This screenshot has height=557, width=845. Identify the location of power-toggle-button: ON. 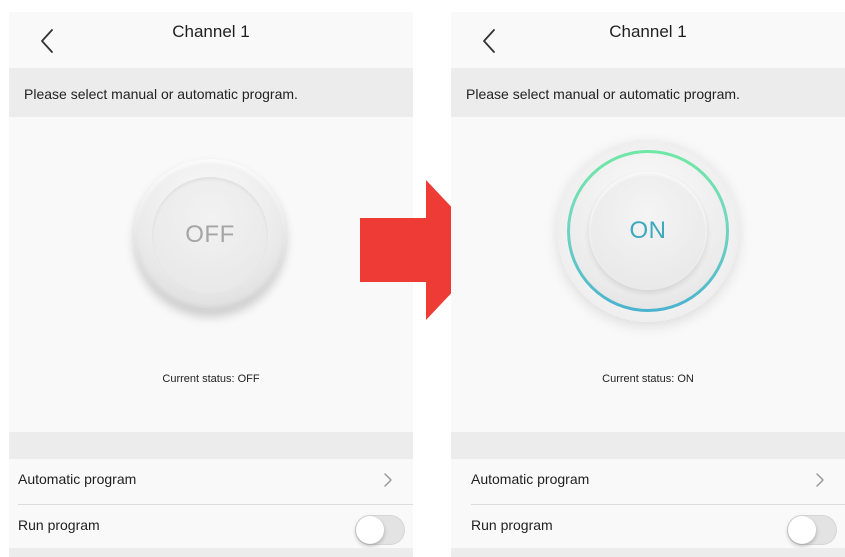
(648, 231).